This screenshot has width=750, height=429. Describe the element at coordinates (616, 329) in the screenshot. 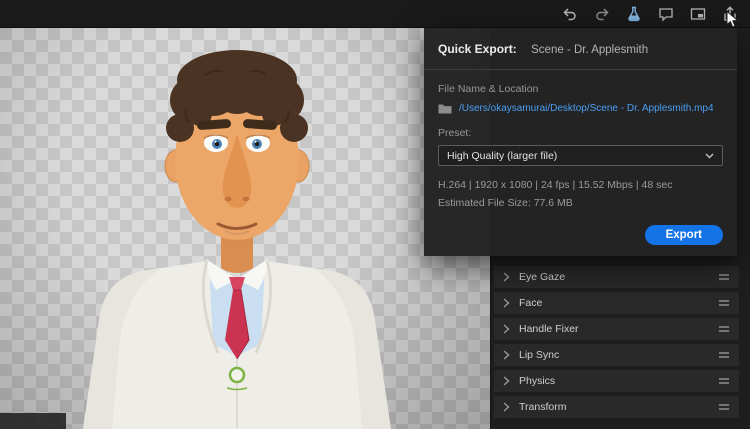

I see `behavior-row-handle-fixer: Handle Fixer` at that location.